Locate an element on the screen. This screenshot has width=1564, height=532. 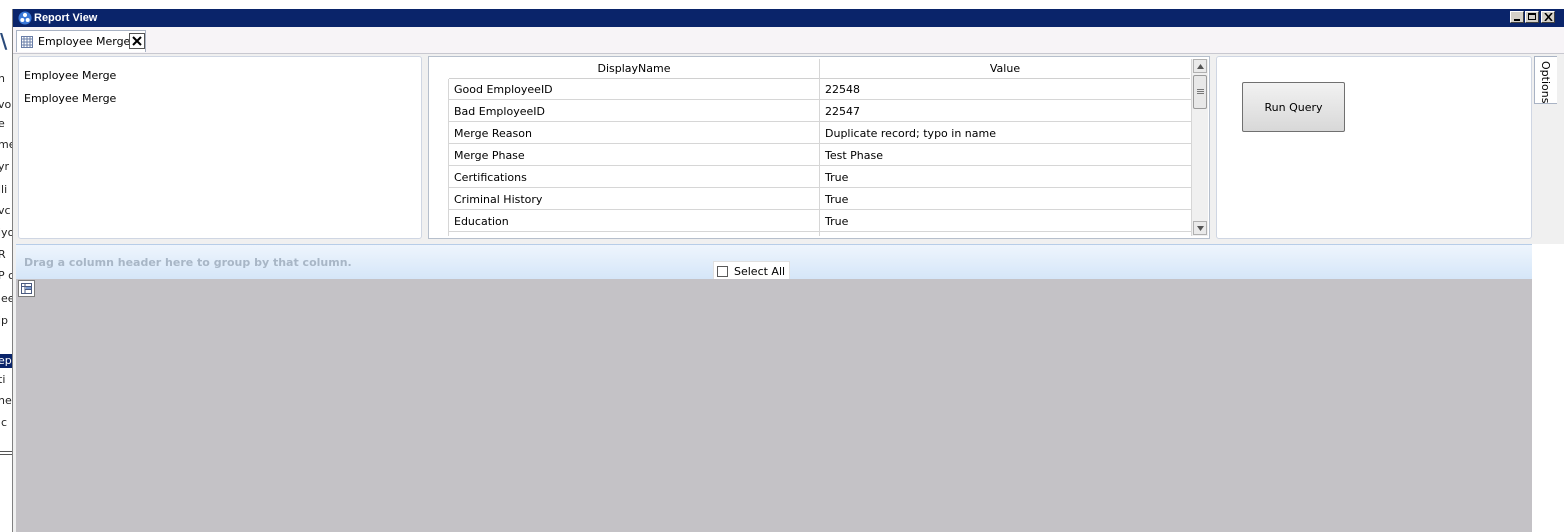
action-panel: Run Query is located at coordinates (1374, 147).